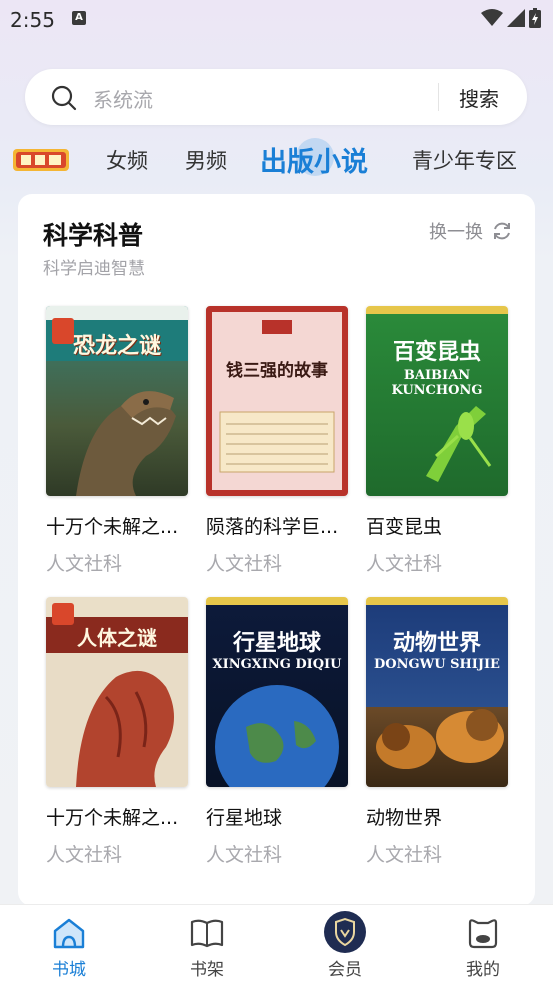 Image resolution: width=553 pixels, height=984 pixels. I want to click on book-title: 动物世界, so click(404, 818).